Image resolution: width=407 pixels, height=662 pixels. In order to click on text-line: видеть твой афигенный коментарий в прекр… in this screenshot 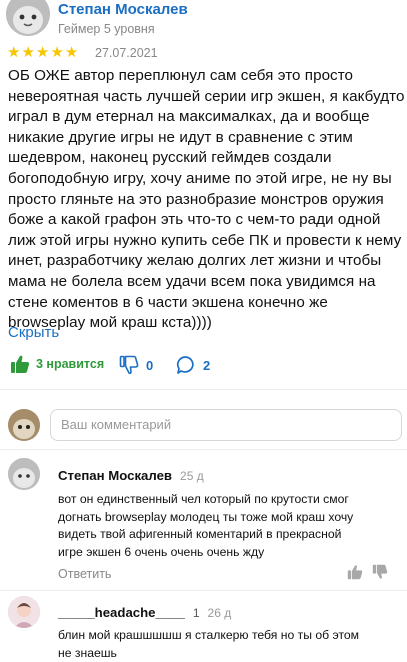, I will do `click(200, 534)`.